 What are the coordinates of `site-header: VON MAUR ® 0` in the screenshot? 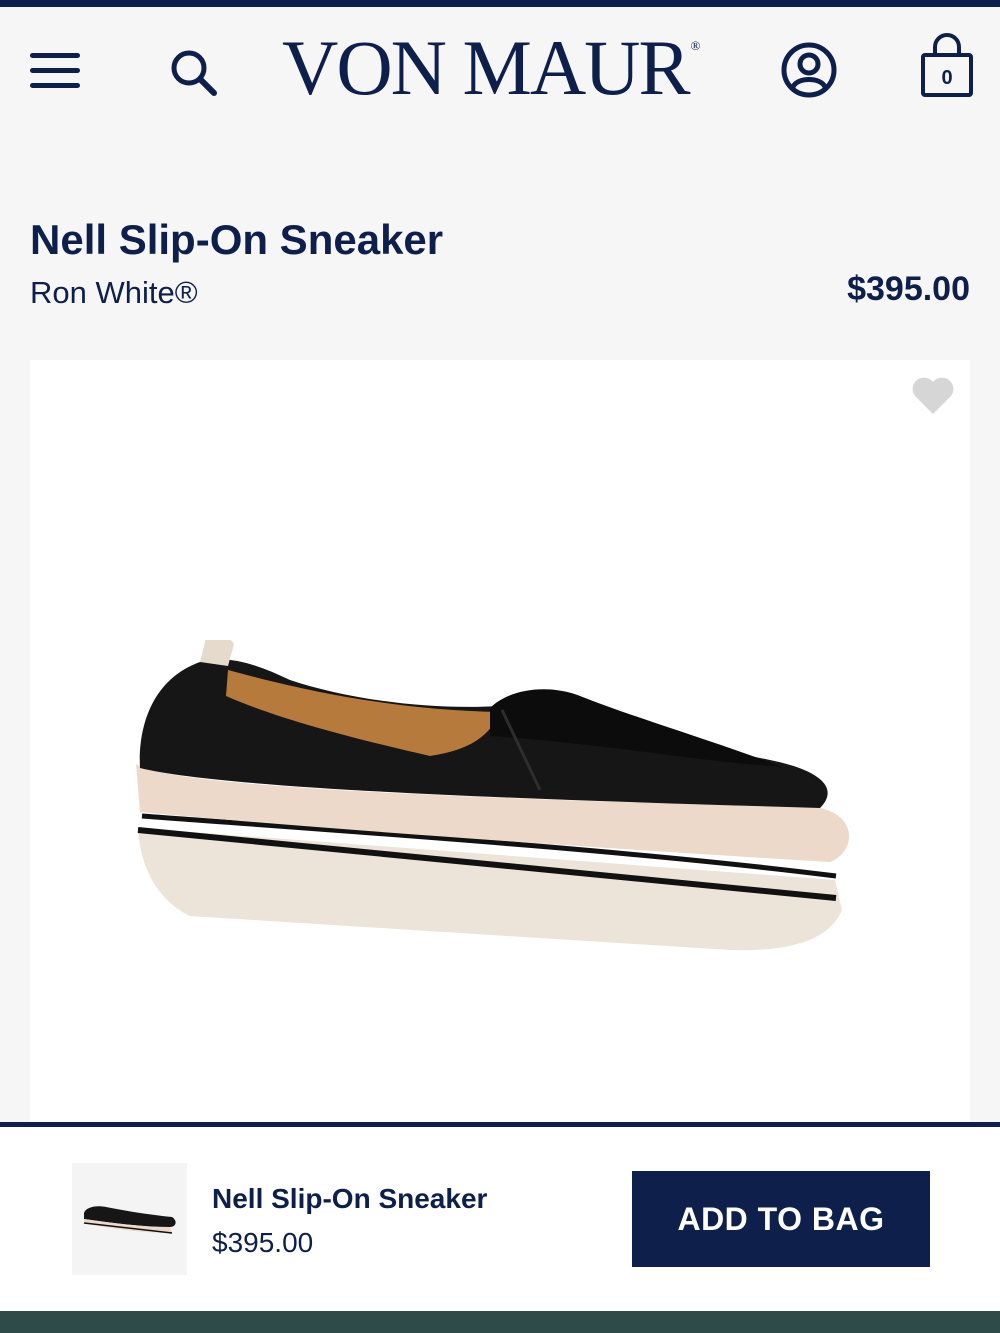 It's located at (500, 72).